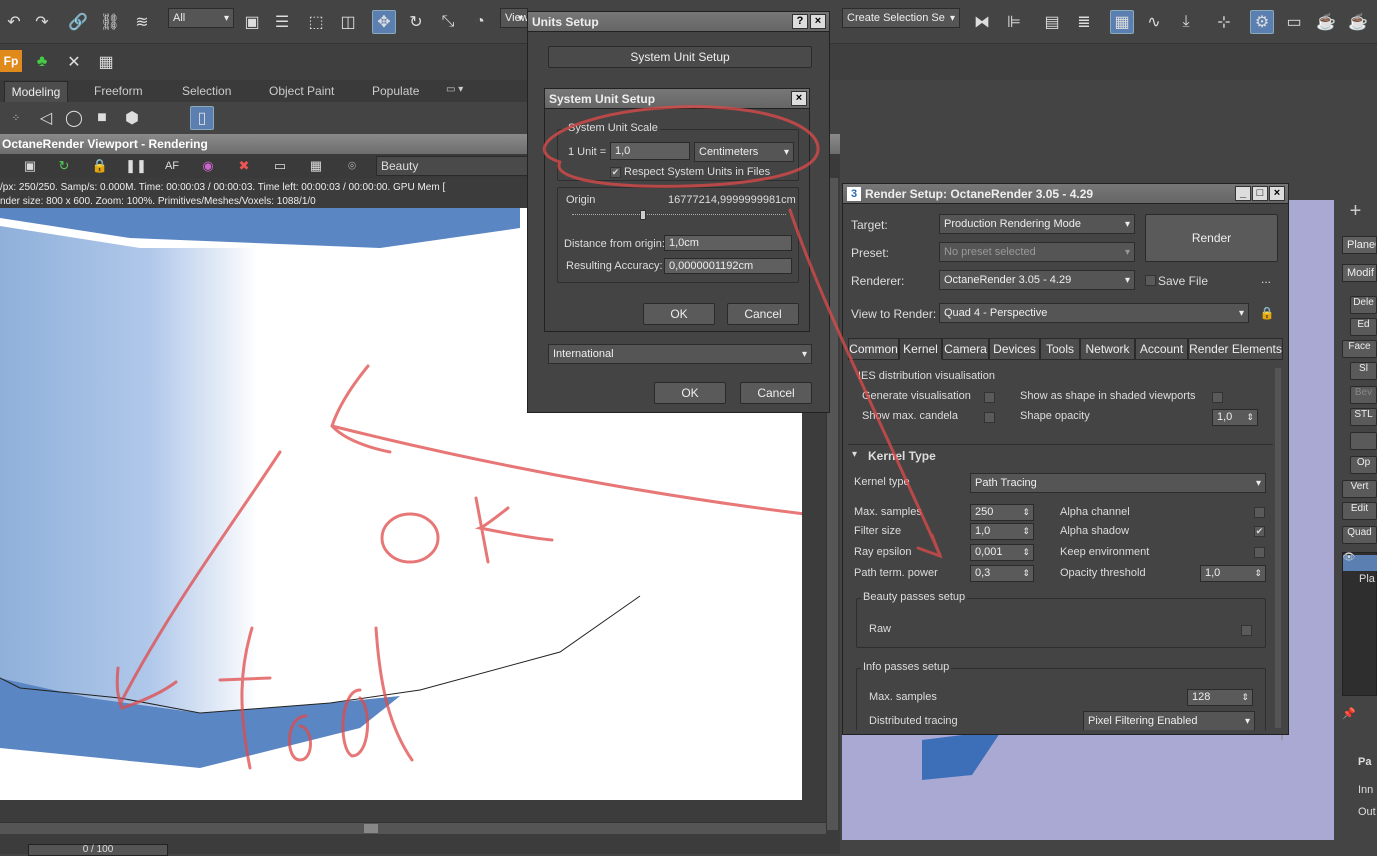 Image resolution: width=1377 pixels, height=856 pixels. Describe the element at coordinates (206, 91) in the screenshot. I see `ribbon-tab-selection: Selection` at that location.